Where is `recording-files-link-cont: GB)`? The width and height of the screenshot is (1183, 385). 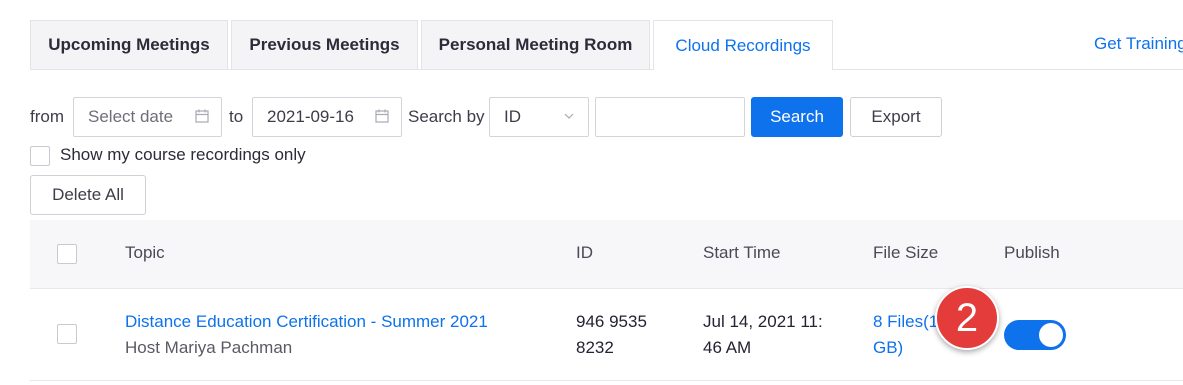 recording-files-link-cont: GB) is located at coordinates (888, 348).